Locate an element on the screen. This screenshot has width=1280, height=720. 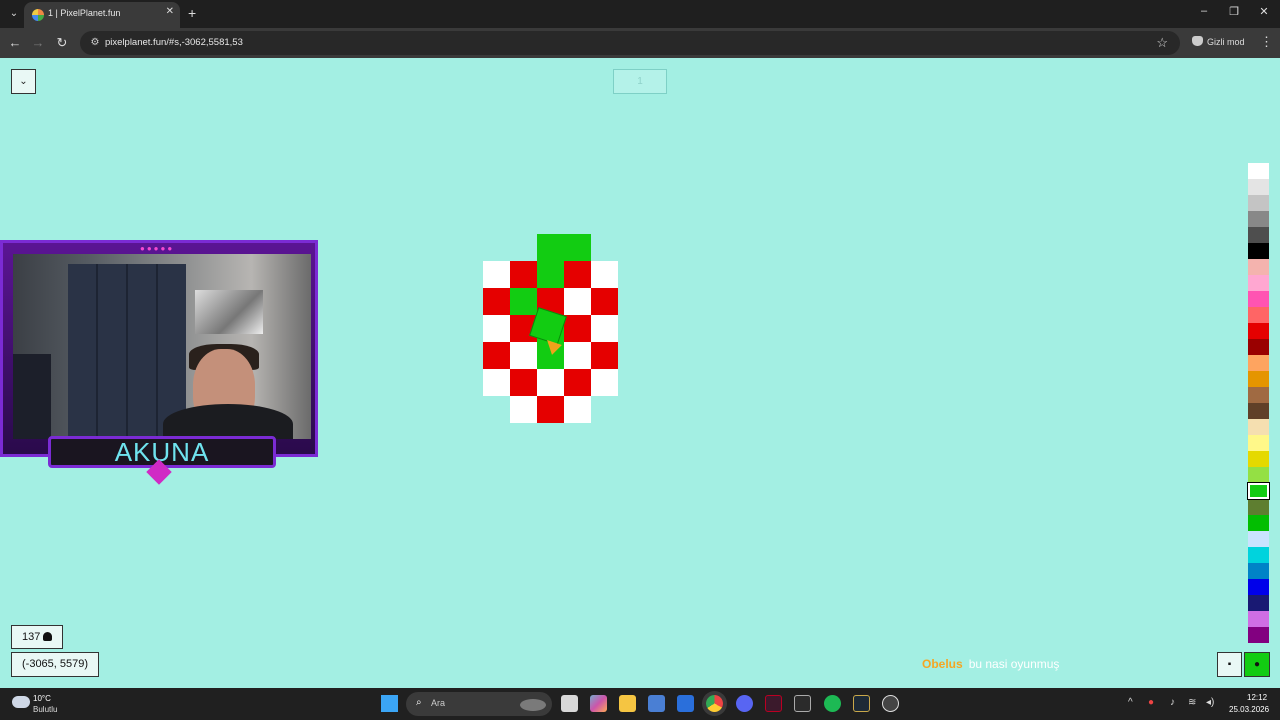
restore-button: ❐ is located at coordinates (1234, 11).